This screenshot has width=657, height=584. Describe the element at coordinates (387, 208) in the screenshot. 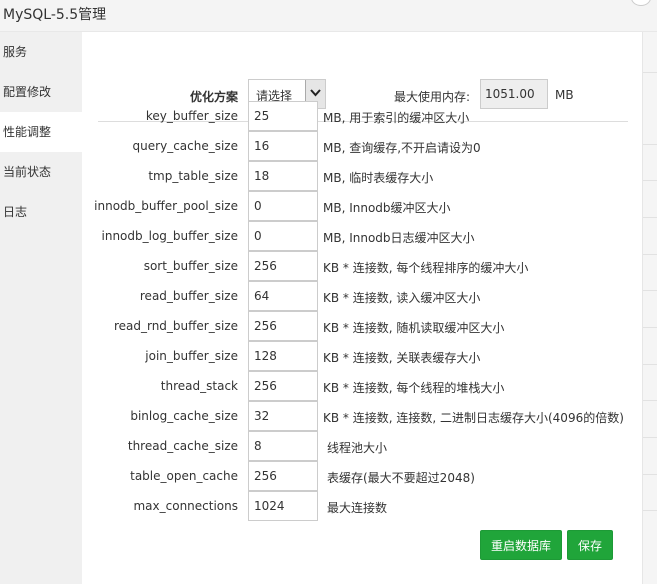

I see `param-desc: MB, Innodb缓冲区大小` at that location.